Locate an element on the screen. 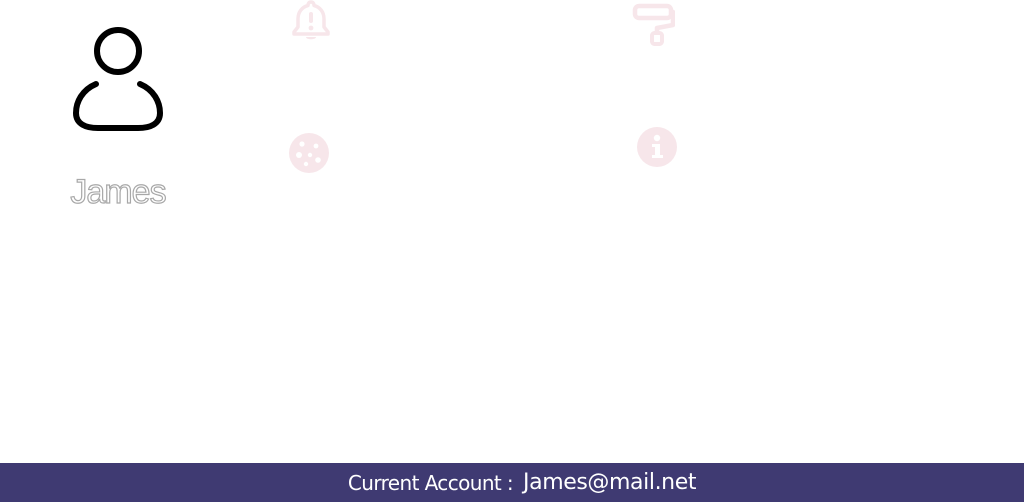 The height and width of the screenshot is (502, 1024). user-profile: James is located at coordinates (118, 116).